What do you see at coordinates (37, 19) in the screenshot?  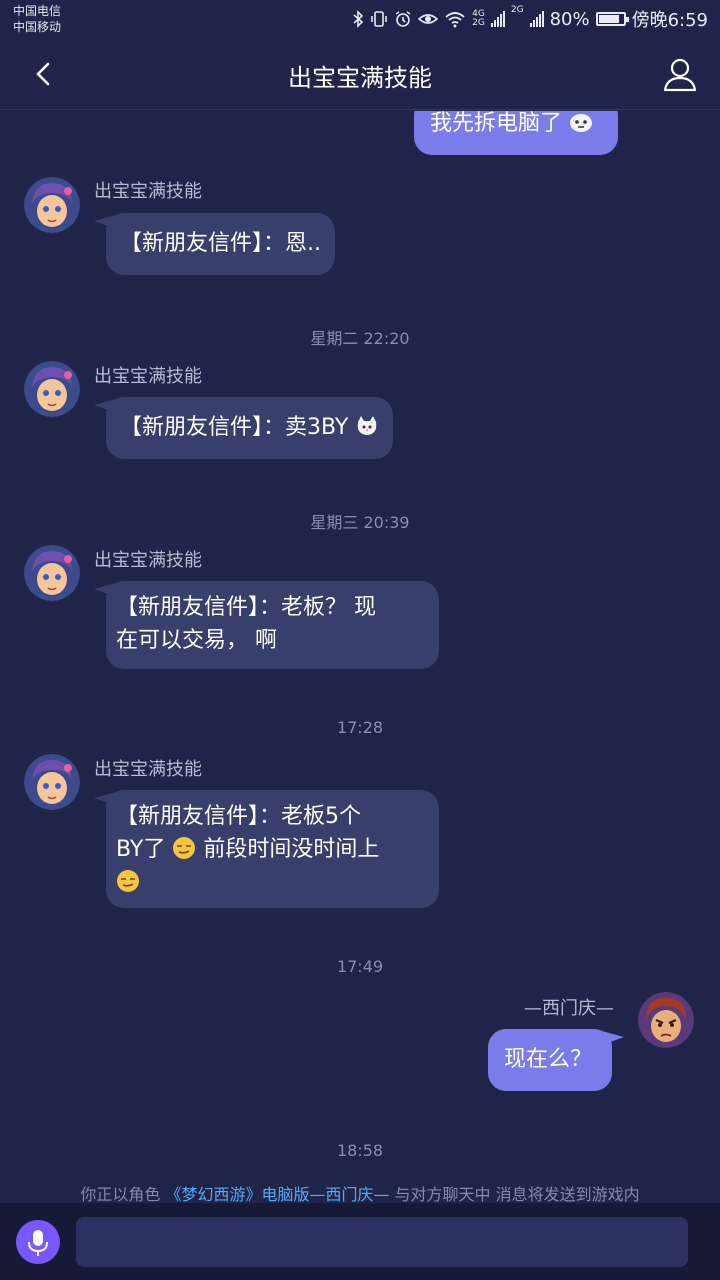 I see `carrier-labels: 中国电信 中国移动` at bounding box center [37, 19].